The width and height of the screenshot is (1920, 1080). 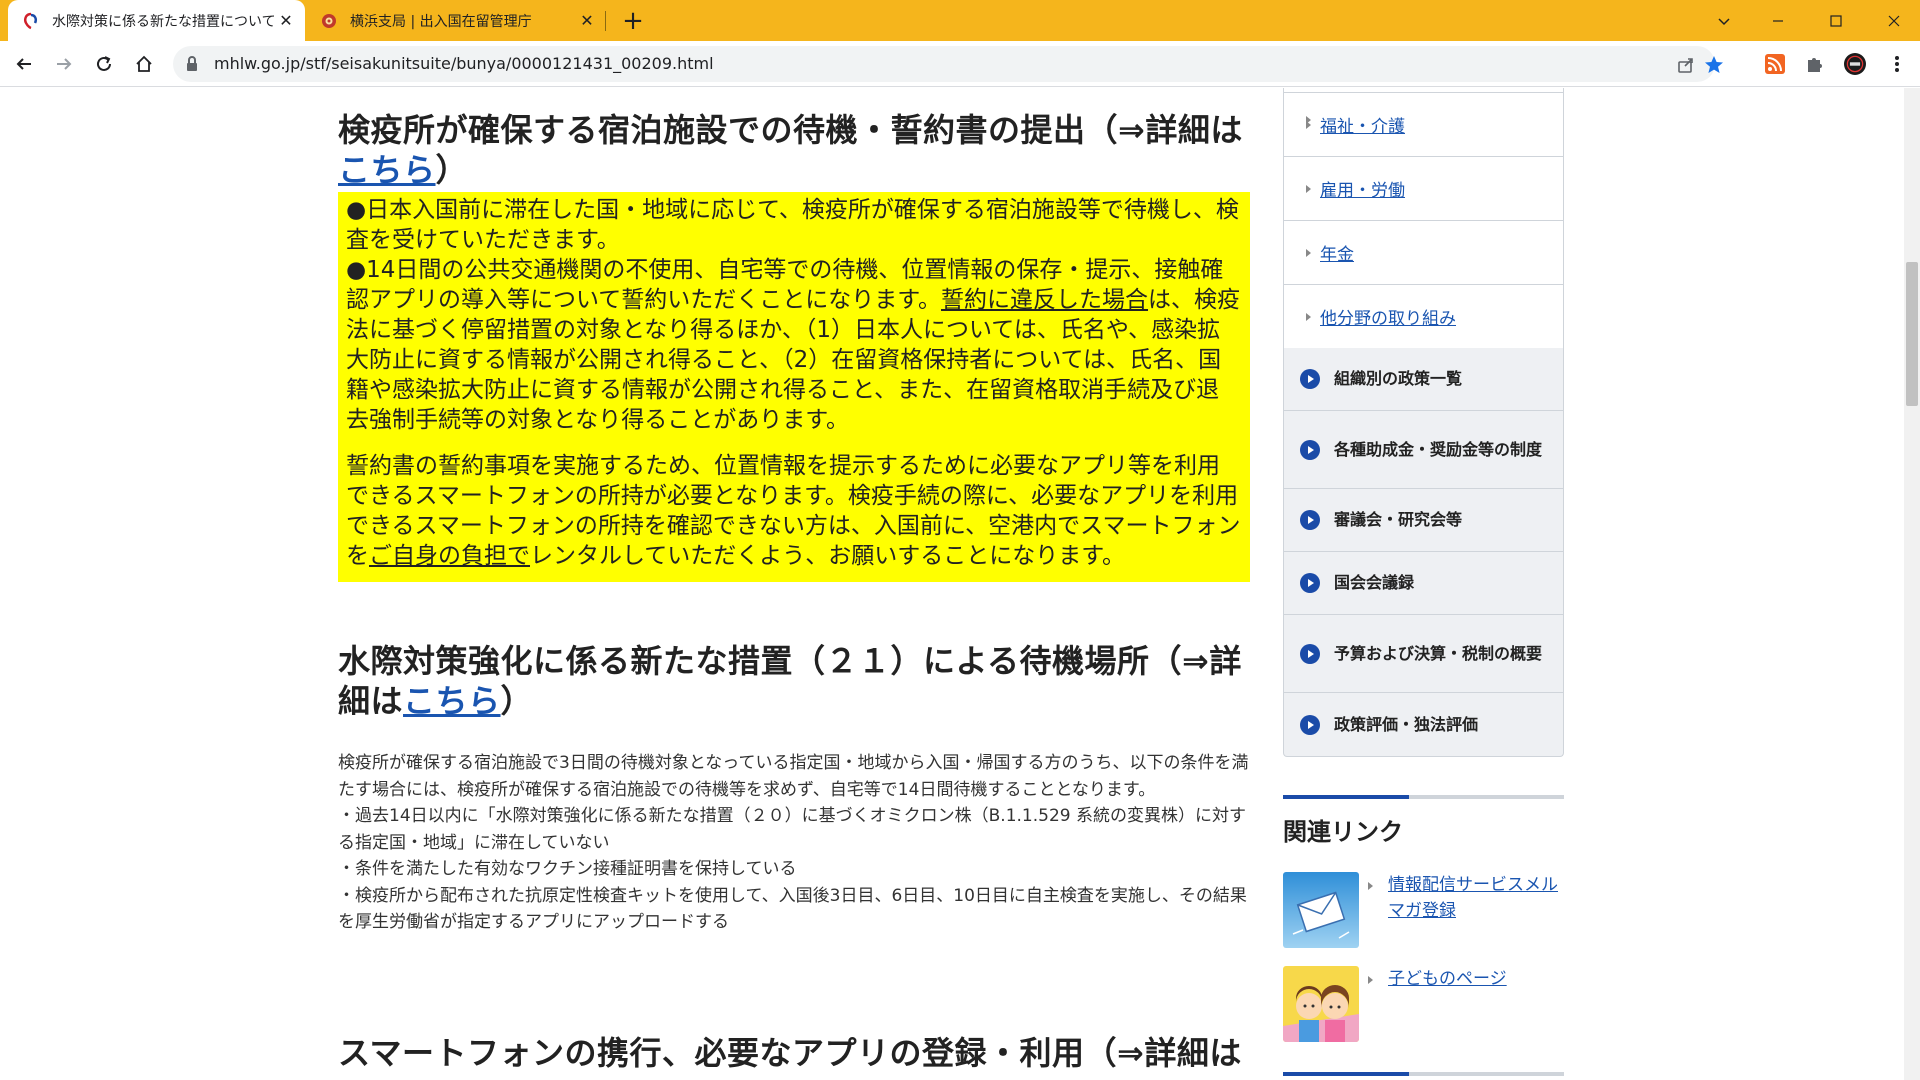 What do you see at coordinates (790, 681) in the screenshot?
I see `section-heading-waiting-location: 水際対策強化に係る新たな措置（２１）による待機場所（⇒詳細はこちら）` at bounding box center [790, 681].